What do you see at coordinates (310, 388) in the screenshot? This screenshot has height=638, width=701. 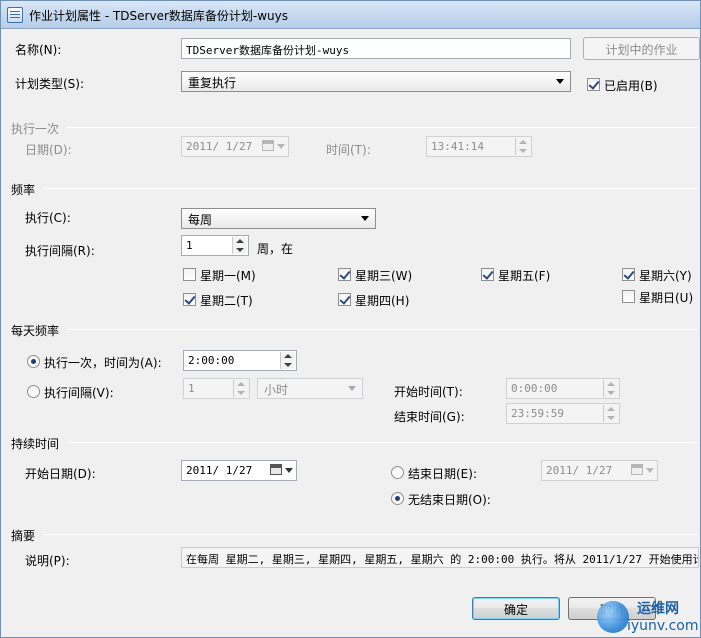 I see `run-every-unit-select: 小时` at bounding box center [310, 388].